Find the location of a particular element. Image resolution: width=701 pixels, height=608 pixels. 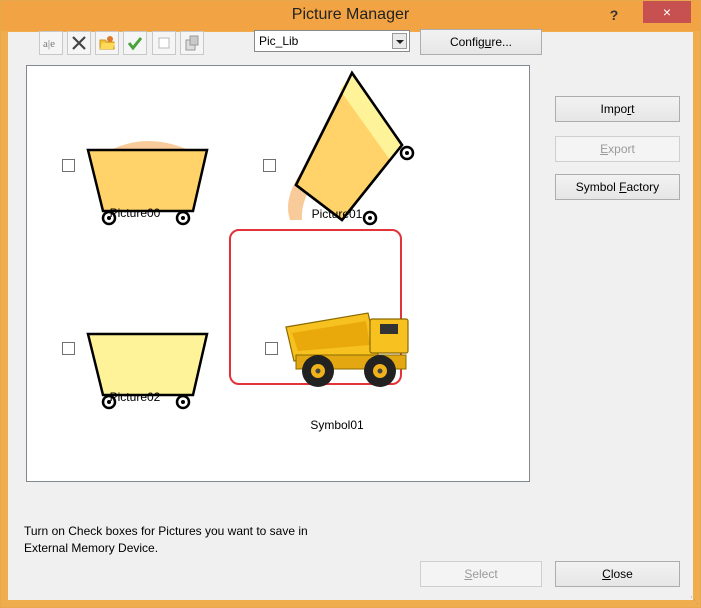

window-title: Picture Manager is located at coordinates (350, 14).